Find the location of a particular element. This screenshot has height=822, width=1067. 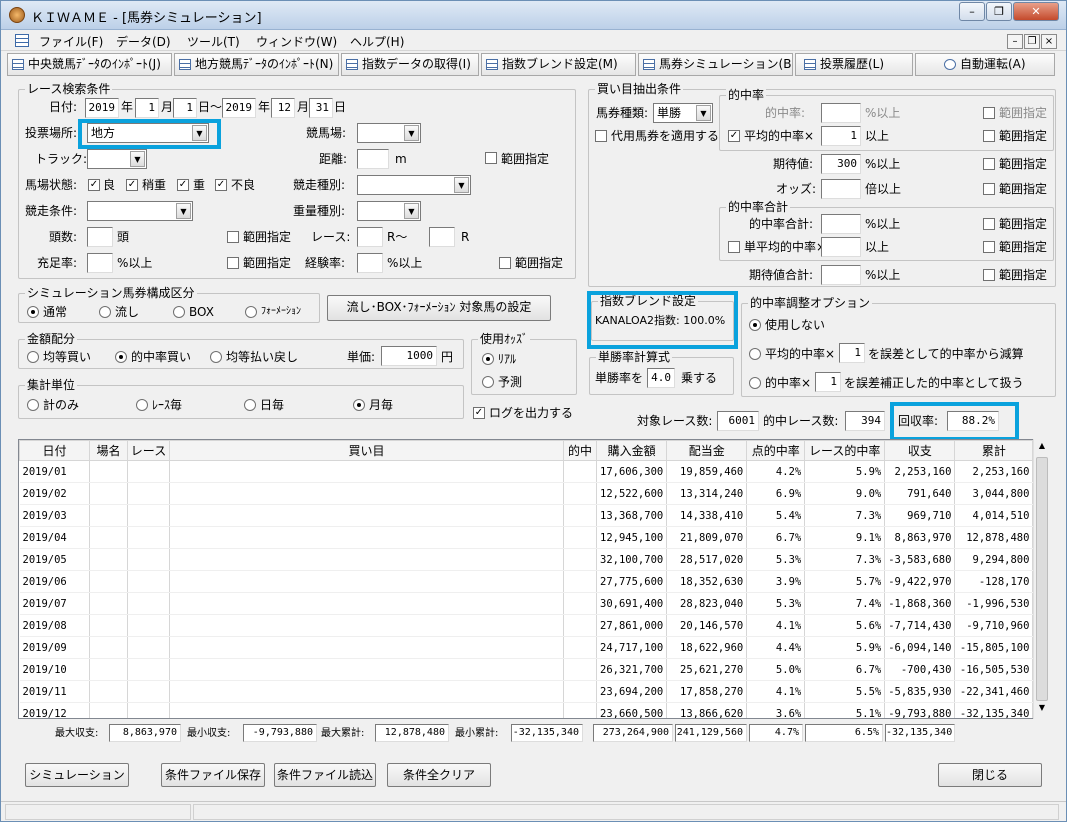

vote-history-button: 投票履歴(L) is located at coordinates (854, 64).